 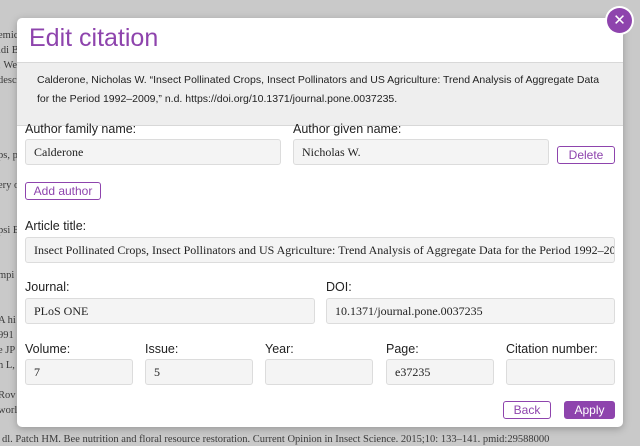 I want to click on author-given-input: Nicholas W., so click(x=421, y=152).